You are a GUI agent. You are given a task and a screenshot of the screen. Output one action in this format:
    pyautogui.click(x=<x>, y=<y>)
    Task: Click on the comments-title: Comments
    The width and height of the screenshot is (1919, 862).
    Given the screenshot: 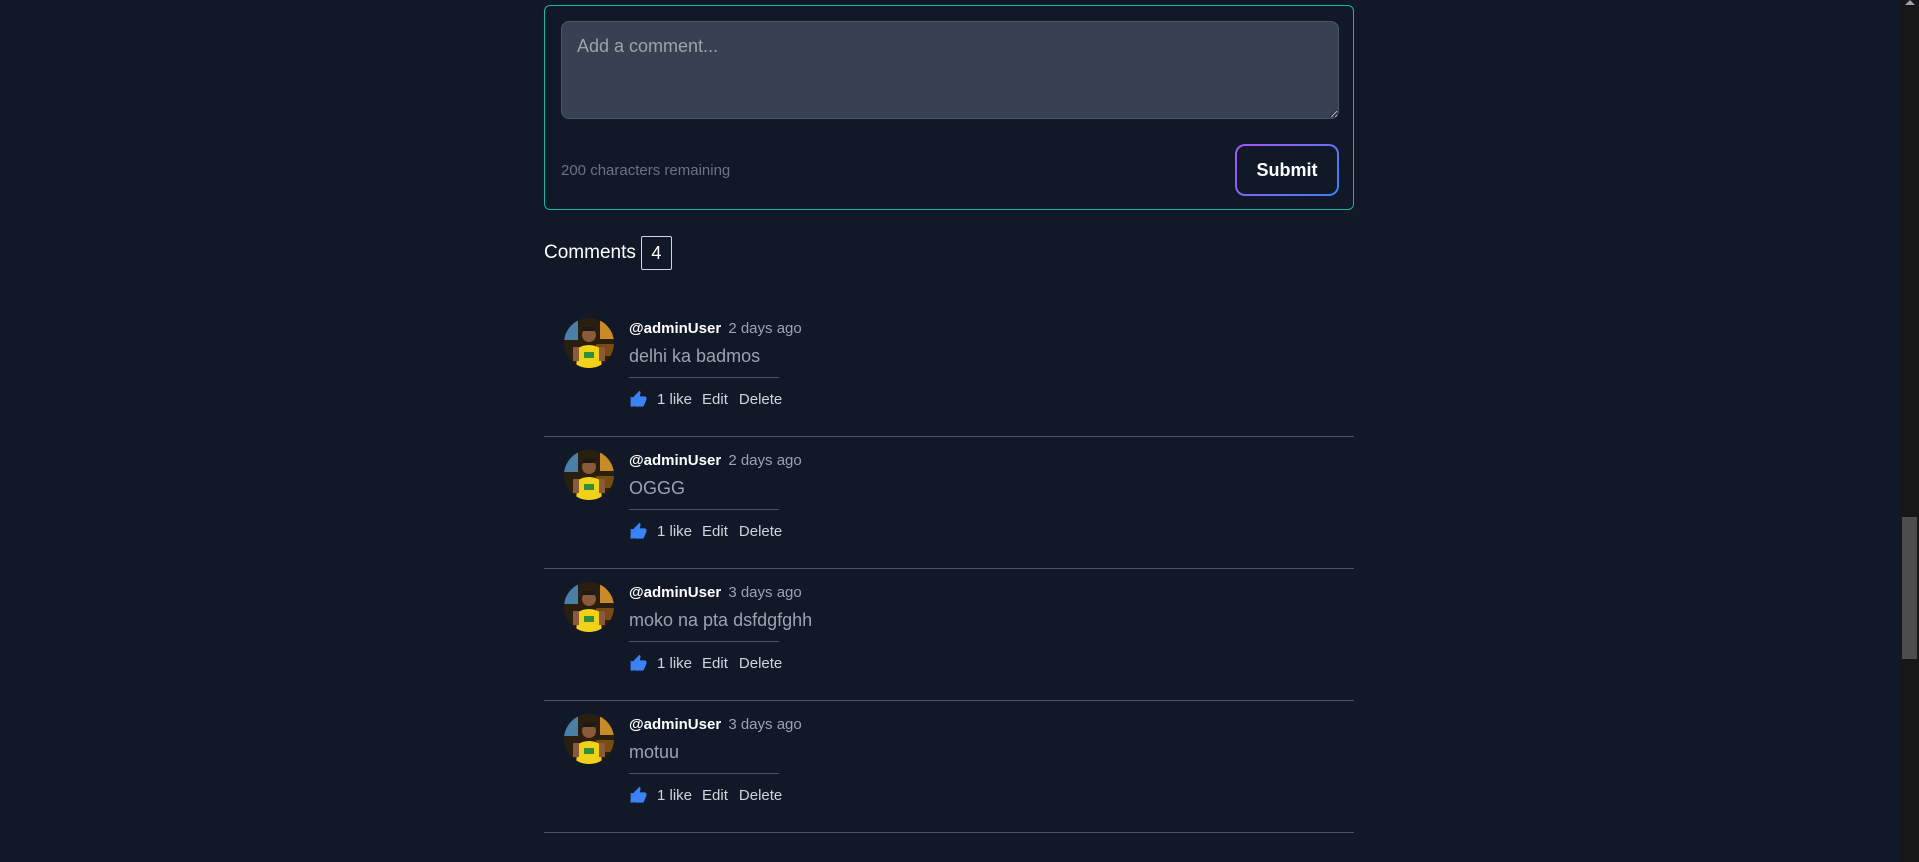 What is the action you would take?
    pyautogui.click(x=590, y=252)
    